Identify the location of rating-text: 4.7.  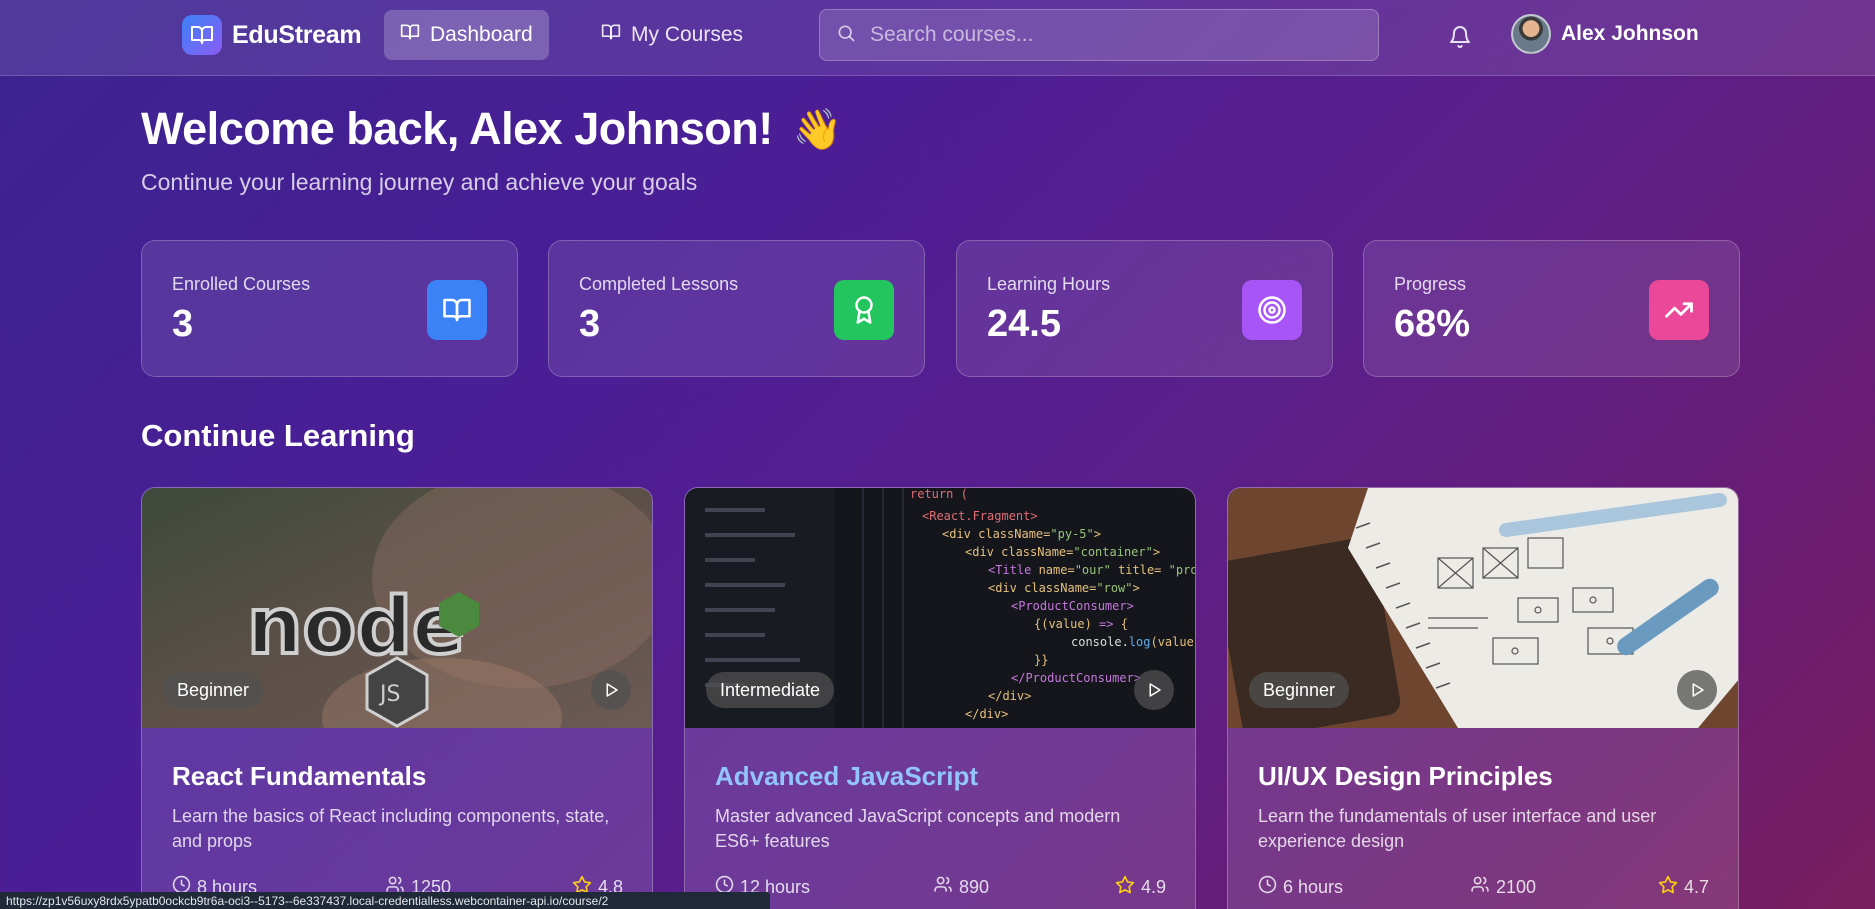
(1697, 887).